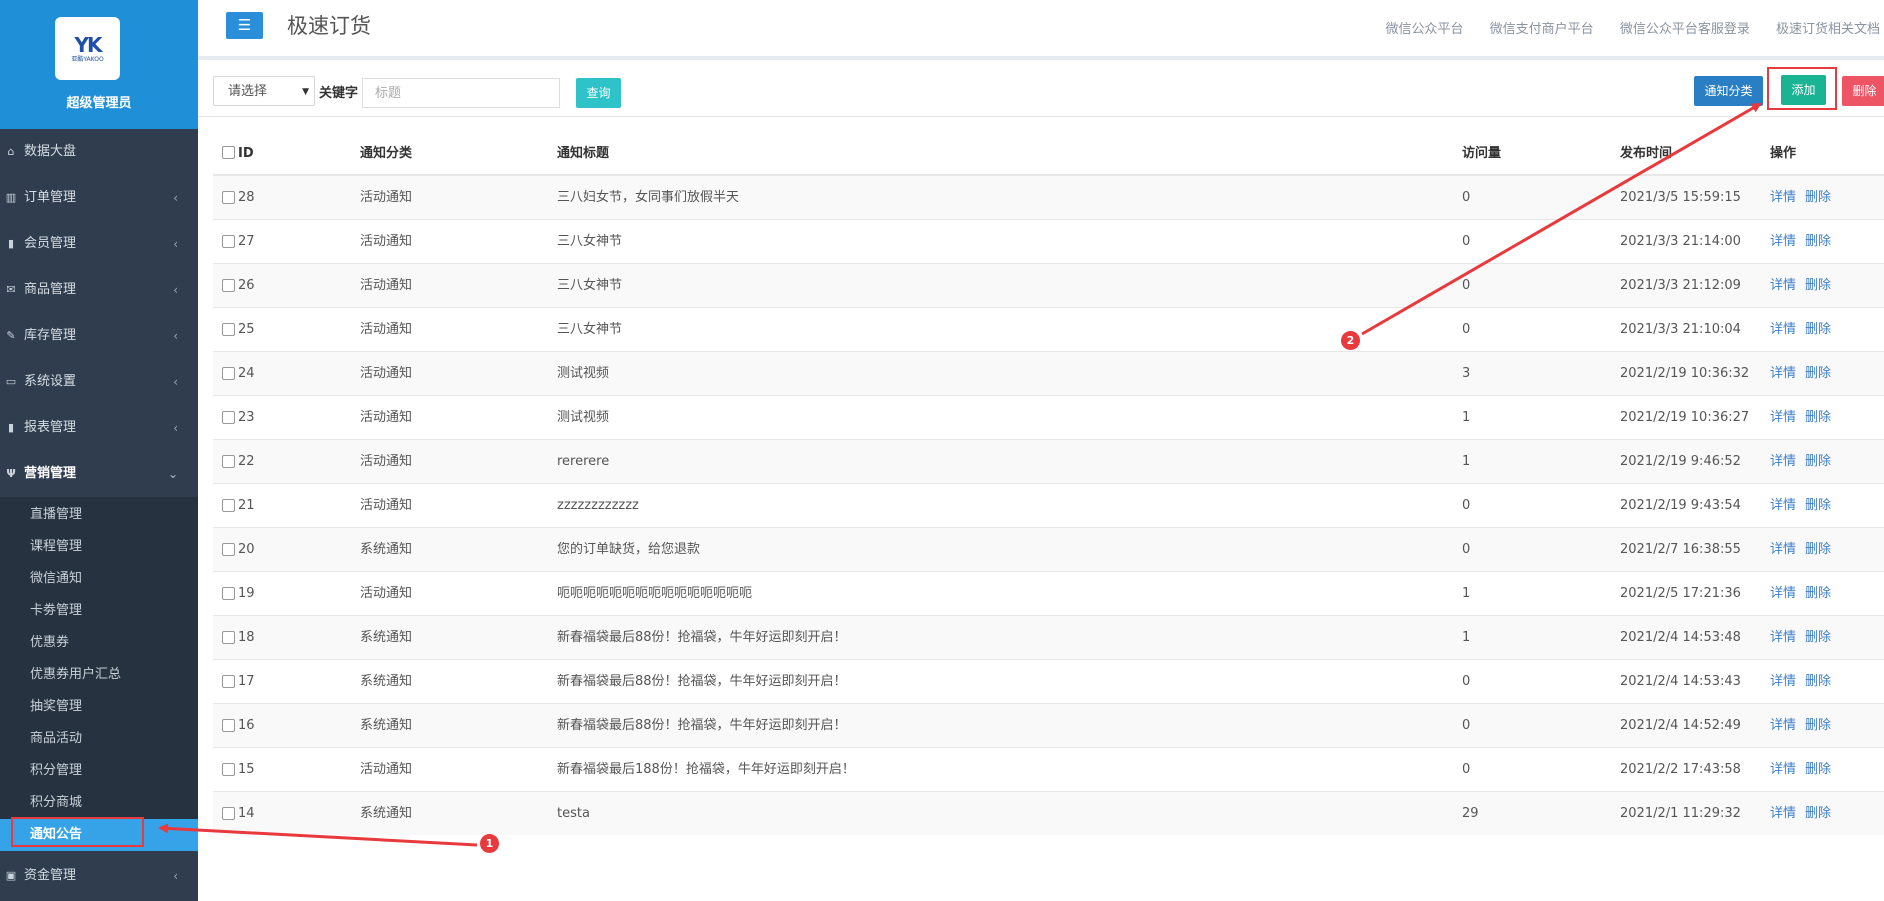 This screenshot has width=1884, height=901. Describe the element at coordinates (246, 549) in the screenshot. I see `cell-id: 20` at that location.